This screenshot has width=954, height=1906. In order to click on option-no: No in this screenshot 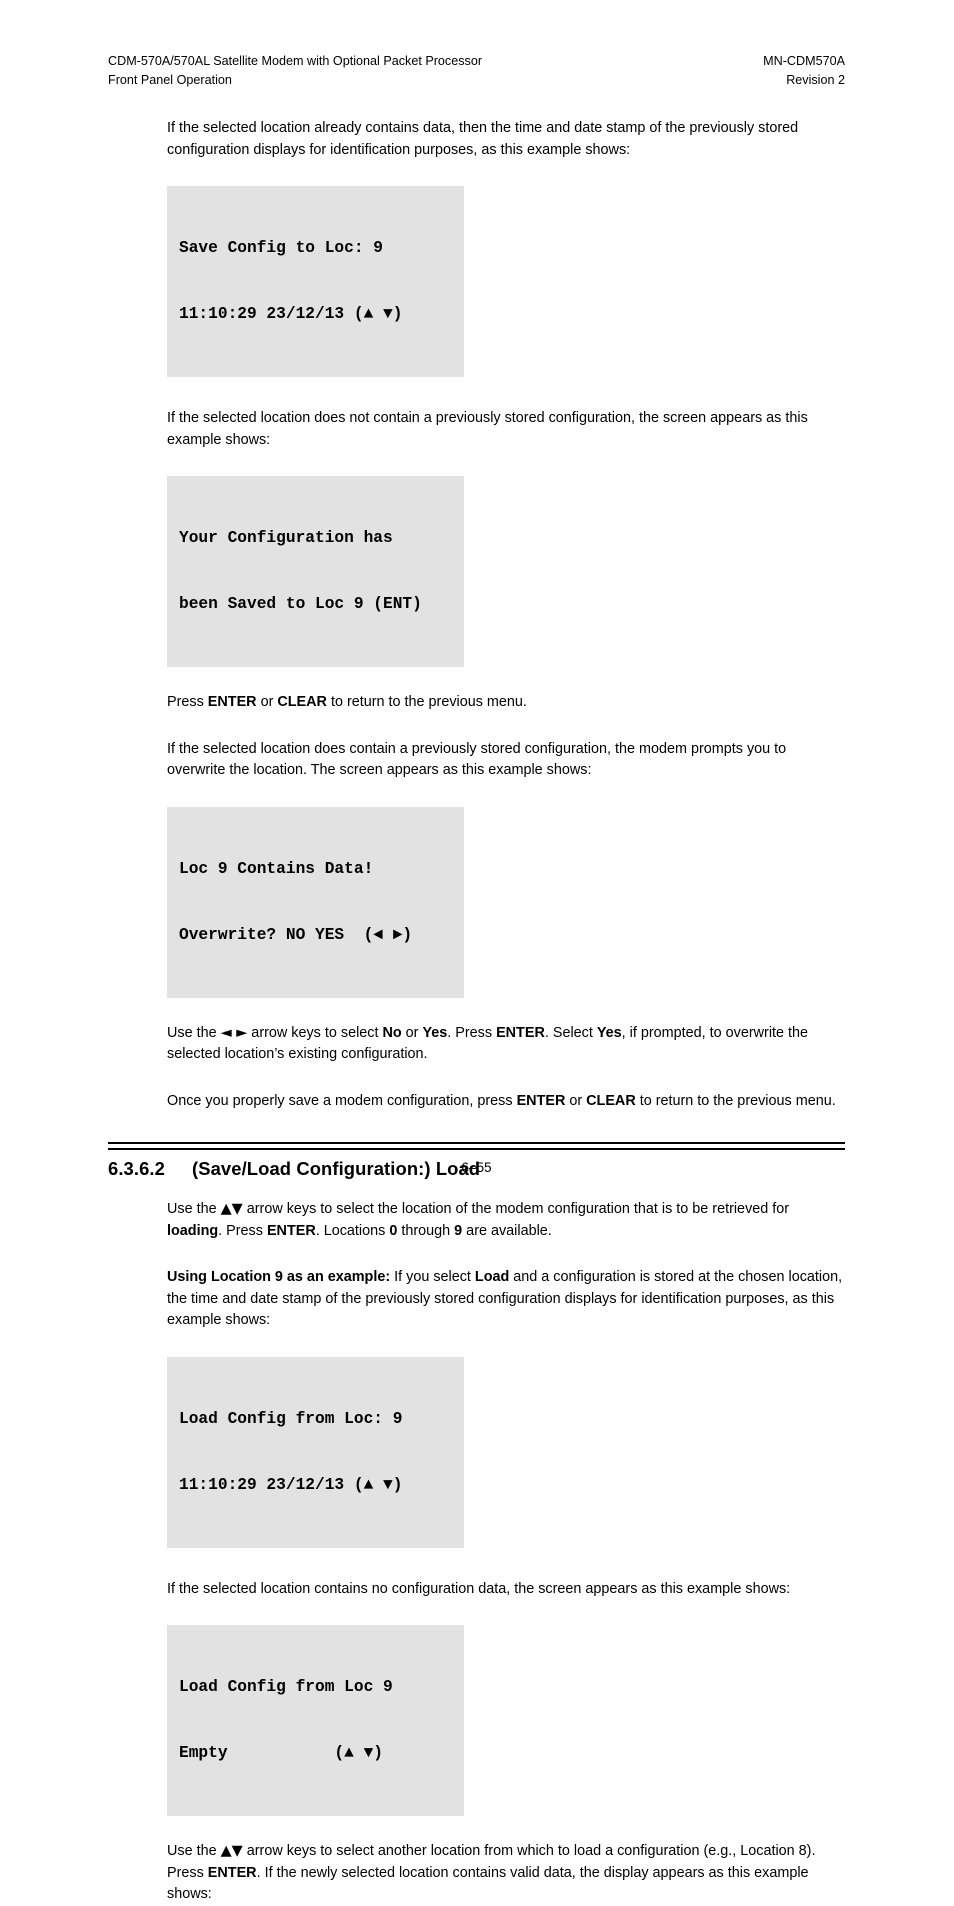, I will do `click(392, 1032)`.